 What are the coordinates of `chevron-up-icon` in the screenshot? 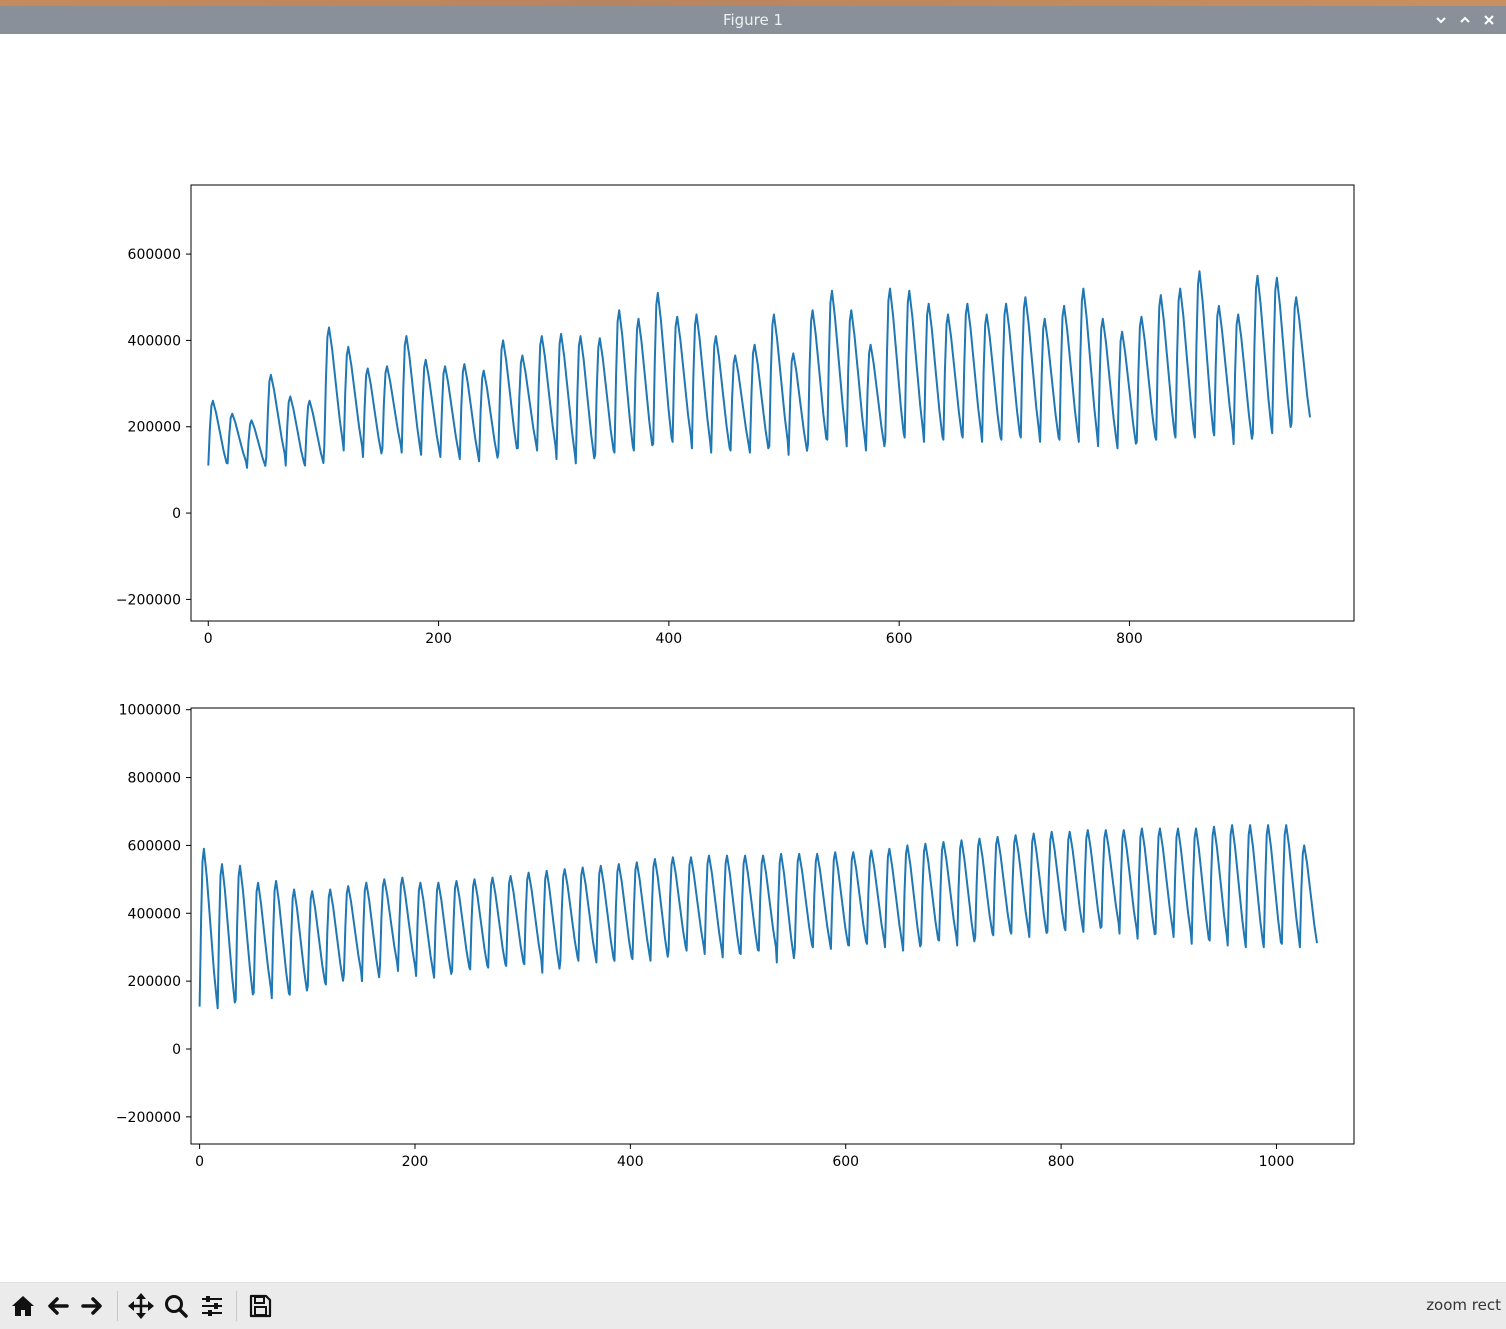 It's located at (1465, 19).